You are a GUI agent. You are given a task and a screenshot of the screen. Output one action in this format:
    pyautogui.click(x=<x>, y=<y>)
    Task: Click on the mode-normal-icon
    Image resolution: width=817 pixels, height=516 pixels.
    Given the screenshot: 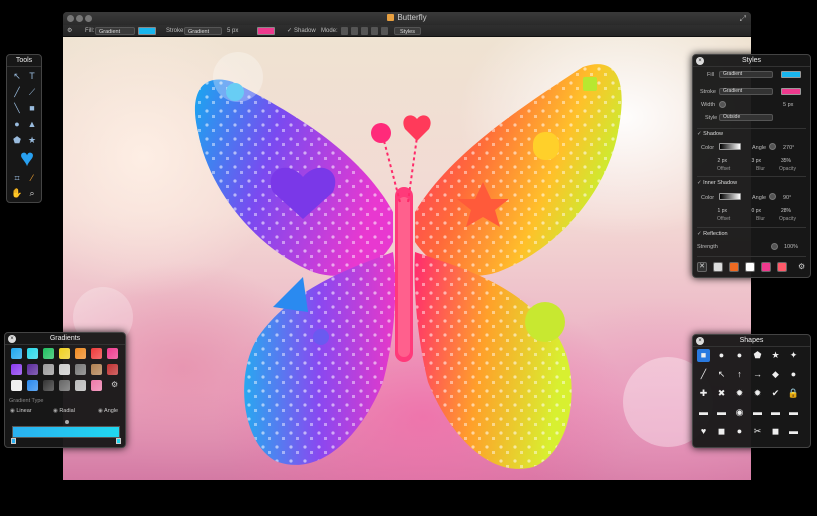 What is the action you would take?
    pyautogui.click(x=344, y=31)
    